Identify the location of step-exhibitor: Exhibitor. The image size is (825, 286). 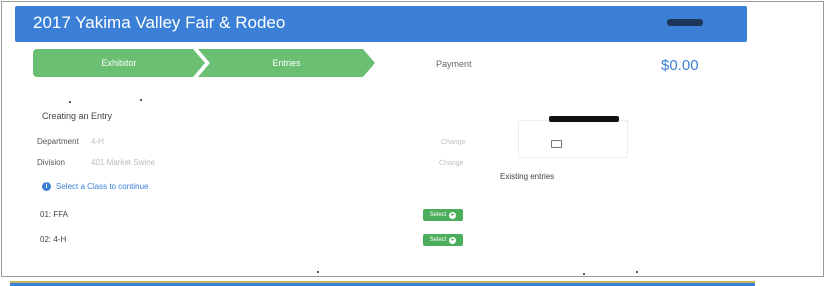
(119, 63).